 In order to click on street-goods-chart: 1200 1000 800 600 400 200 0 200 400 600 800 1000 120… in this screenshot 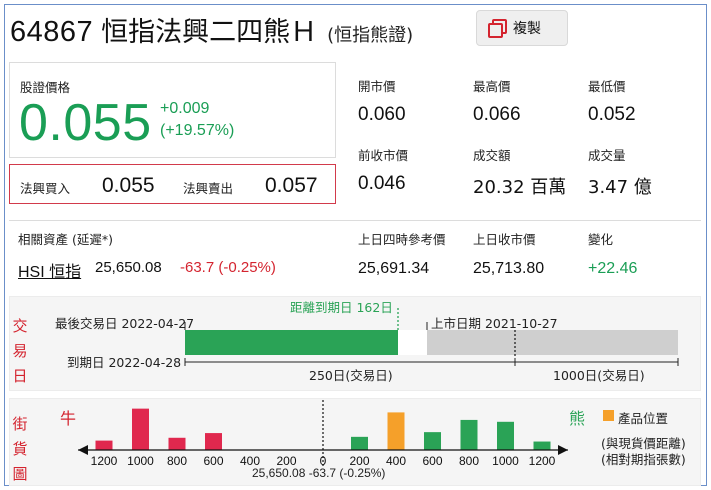, I will do `click(323, 434)`.